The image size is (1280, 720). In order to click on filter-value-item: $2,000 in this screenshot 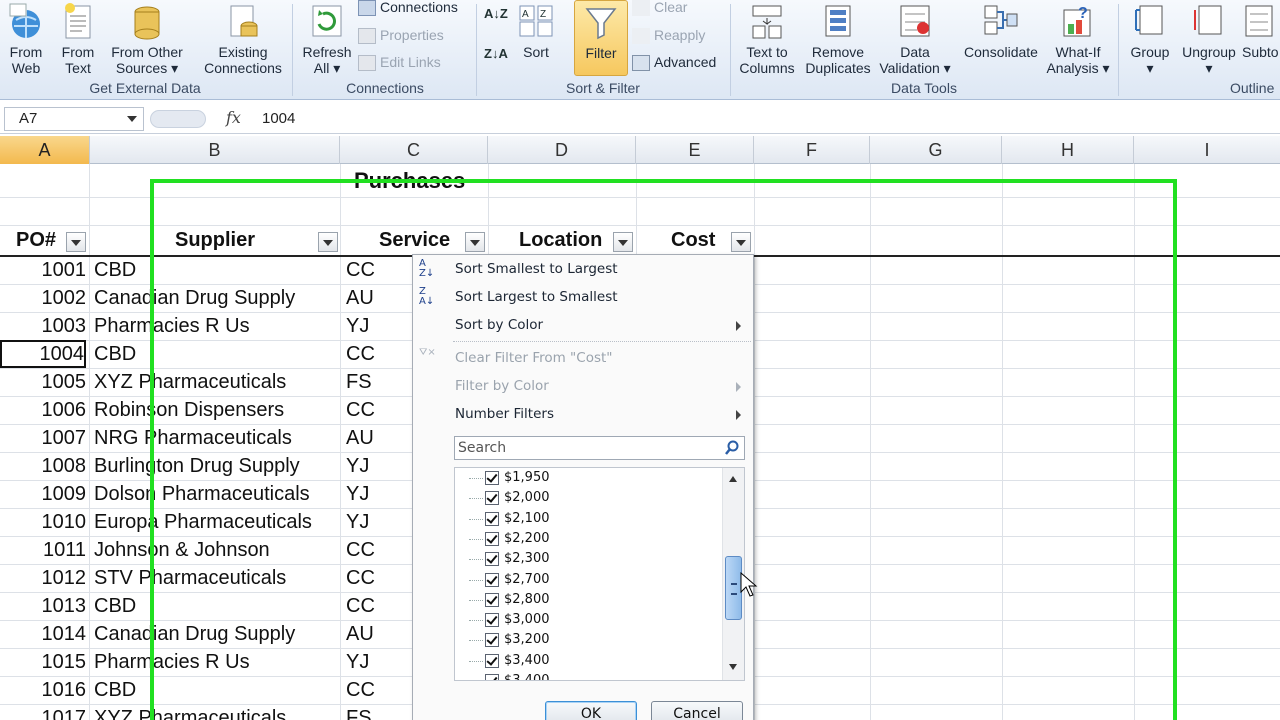, I will do `click(589, 498)`.